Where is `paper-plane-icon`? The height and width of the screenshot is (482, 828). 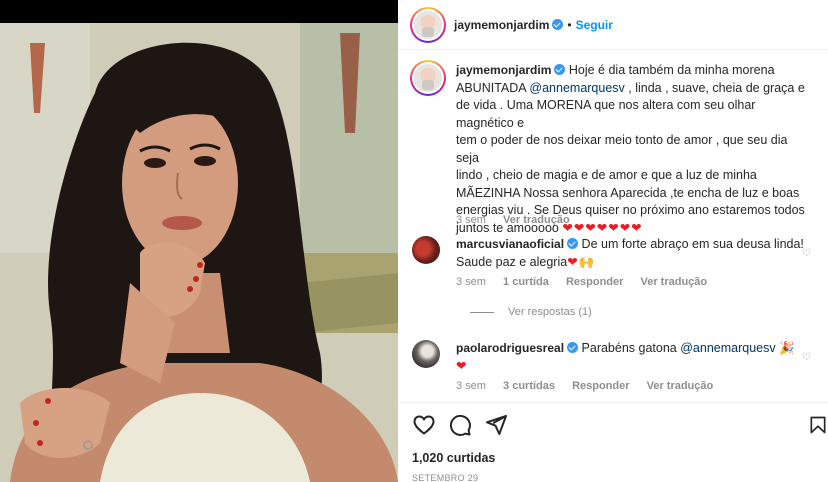
paper-plane-icon is located at coordinates (496, 425).